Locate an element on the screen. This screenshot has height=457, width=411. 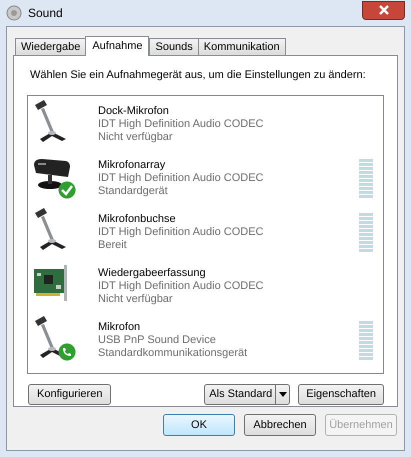
device-item: Wiedergabeerfassung IDT High Definition Audio CODEC Nicht verfügbar is located at coordinates (205, 287).